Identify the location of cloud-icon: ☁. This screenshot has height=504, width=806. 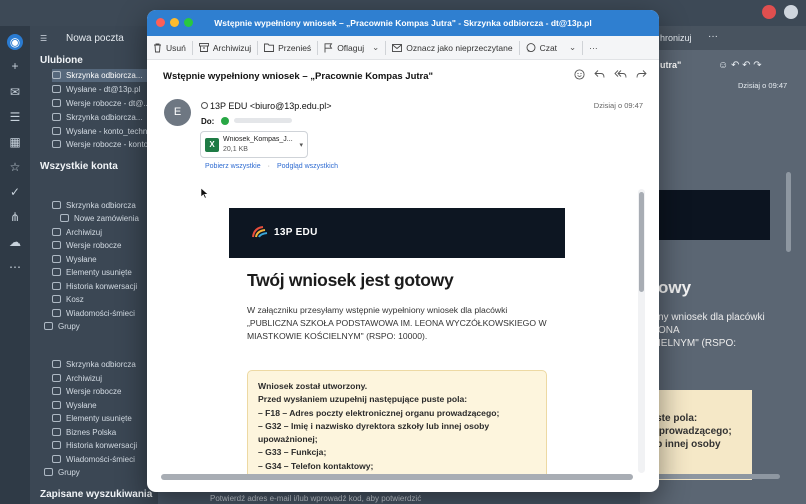
(15, 242).